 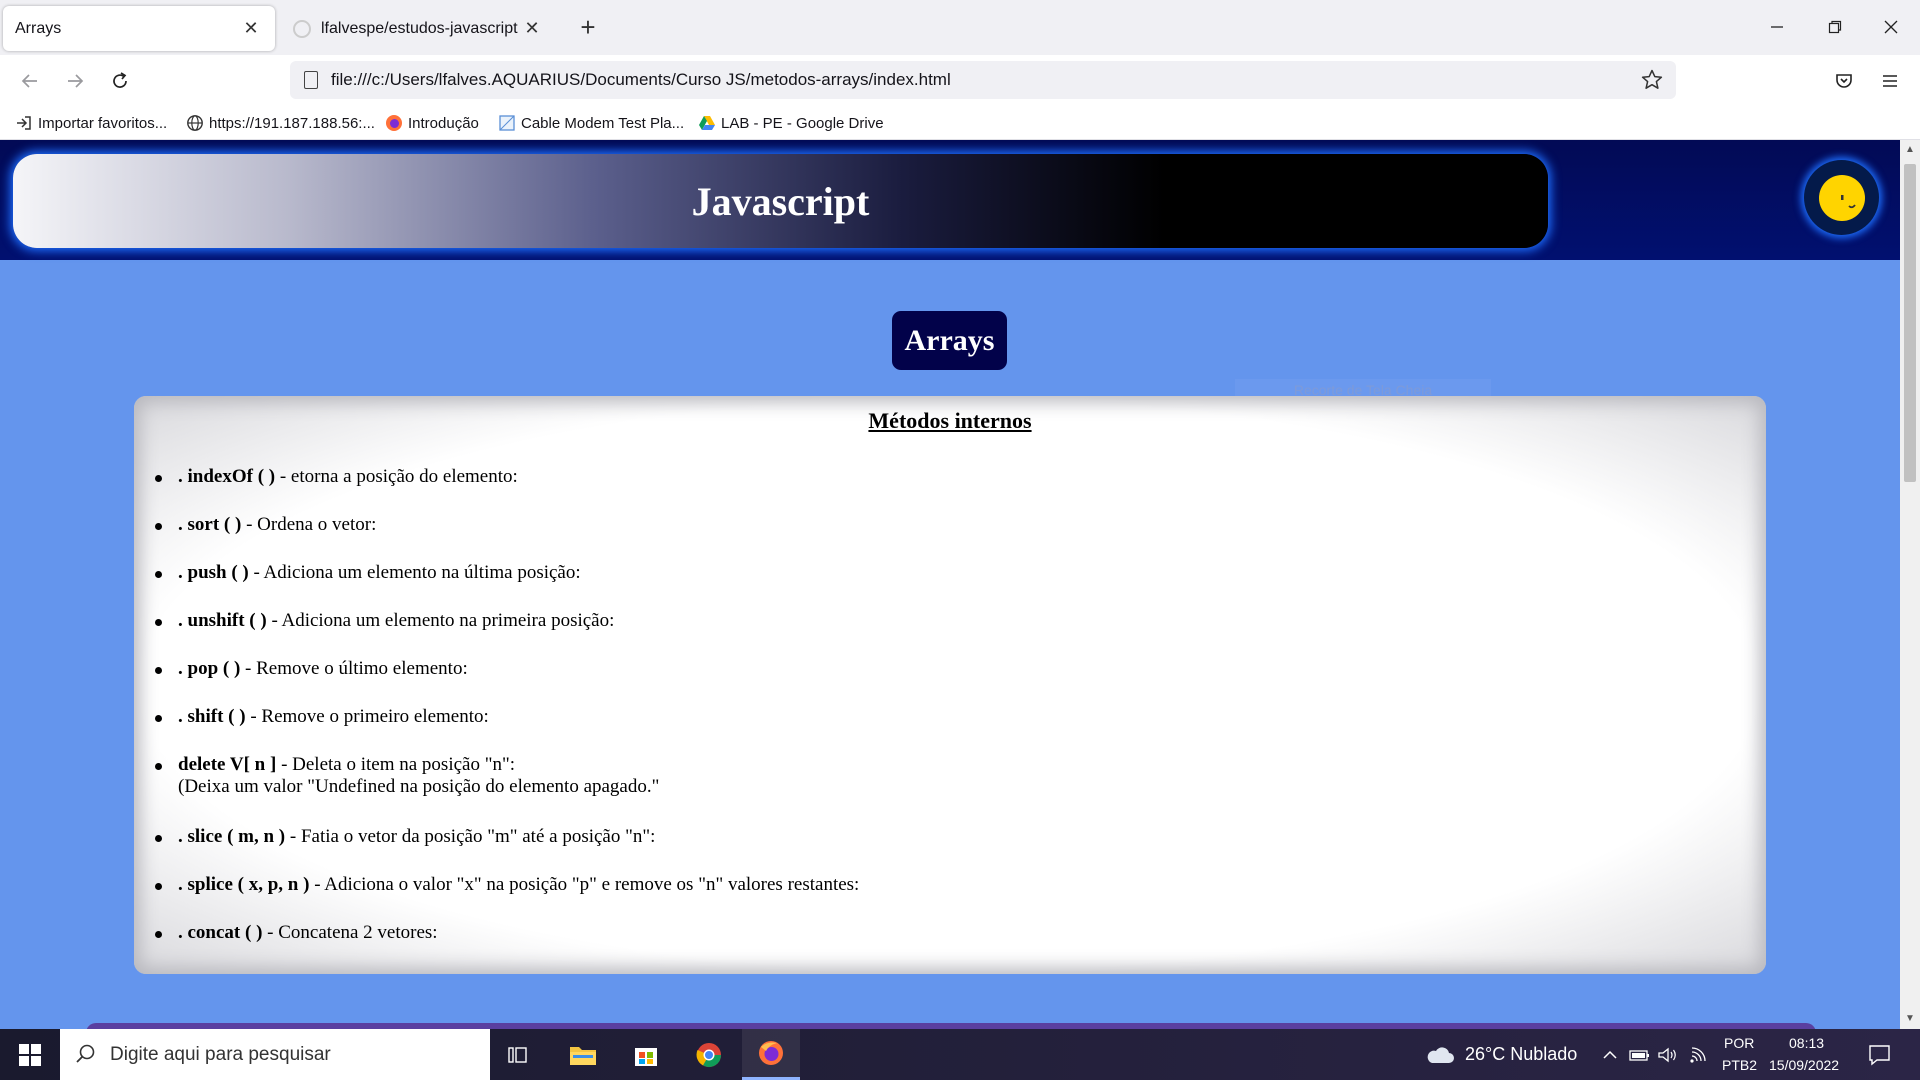 What do you see at coordinates (588, 28) in the screenshot?
I see `new-tab-button: +` at bounding box center [588, 28].